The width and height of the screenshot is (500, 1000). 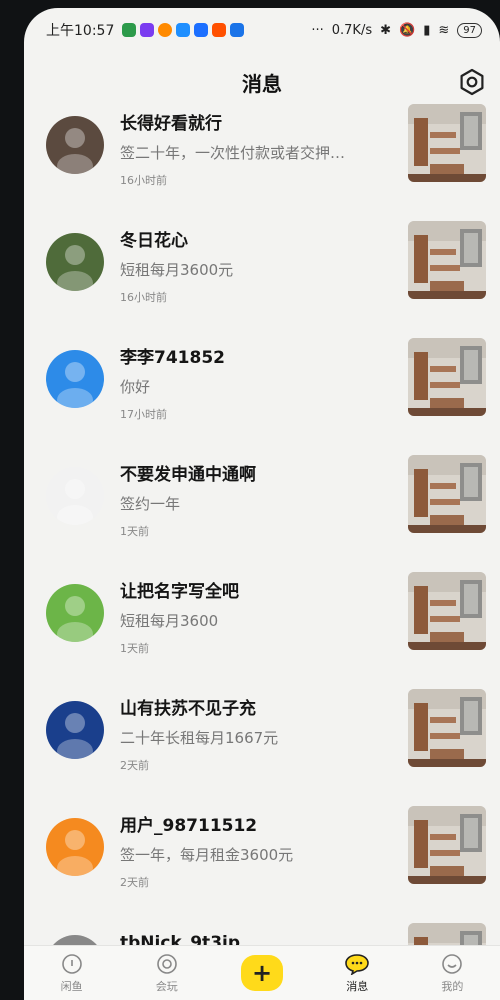 I want to click on tab-mine: 我的, so click(x=452, y=973).